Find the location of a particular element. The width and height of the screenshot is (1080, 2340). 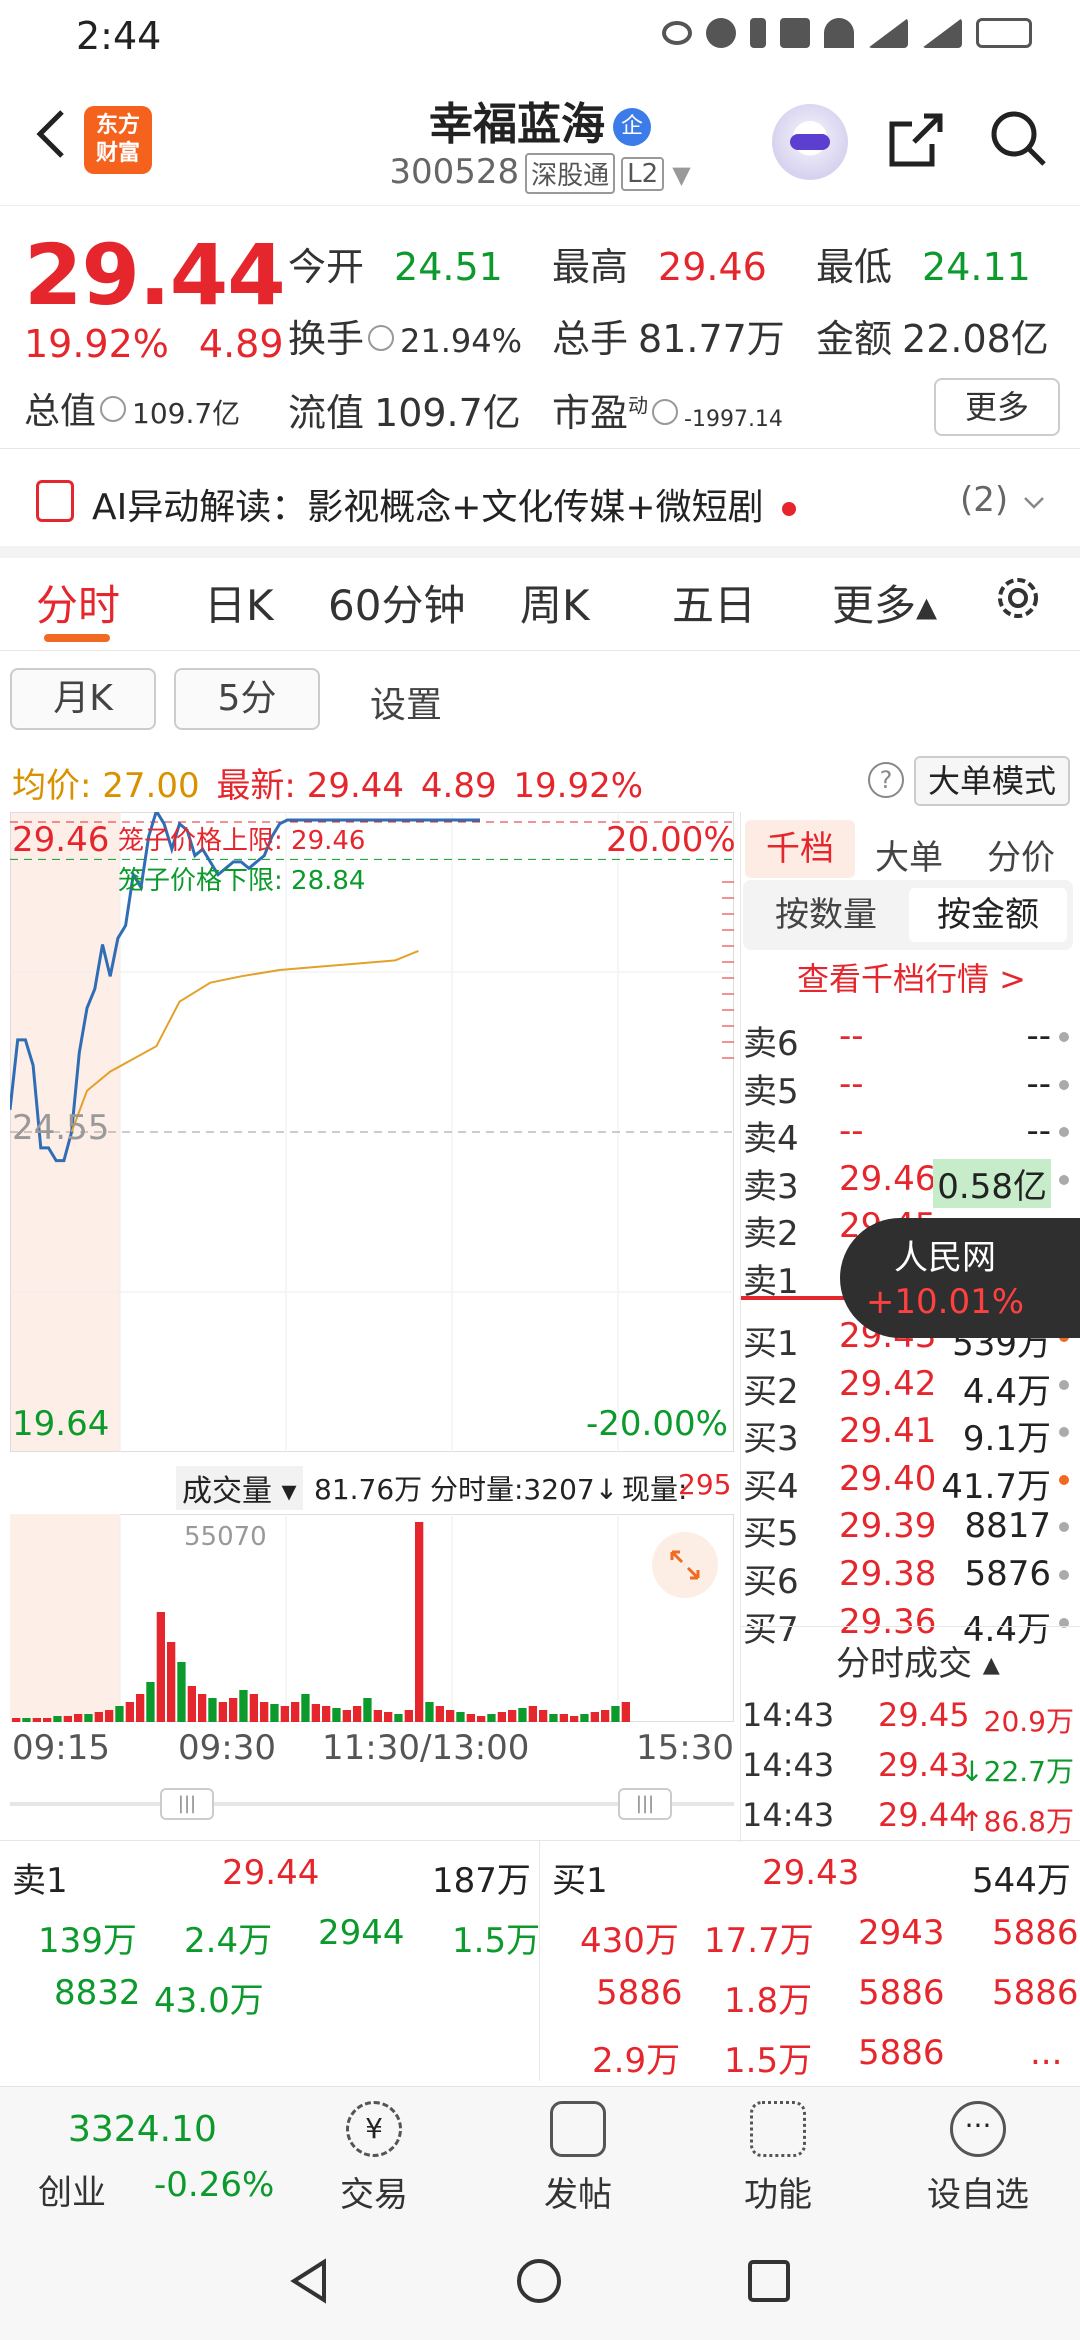

tab-daily-k: 日K is located at coordinates (239, 602).